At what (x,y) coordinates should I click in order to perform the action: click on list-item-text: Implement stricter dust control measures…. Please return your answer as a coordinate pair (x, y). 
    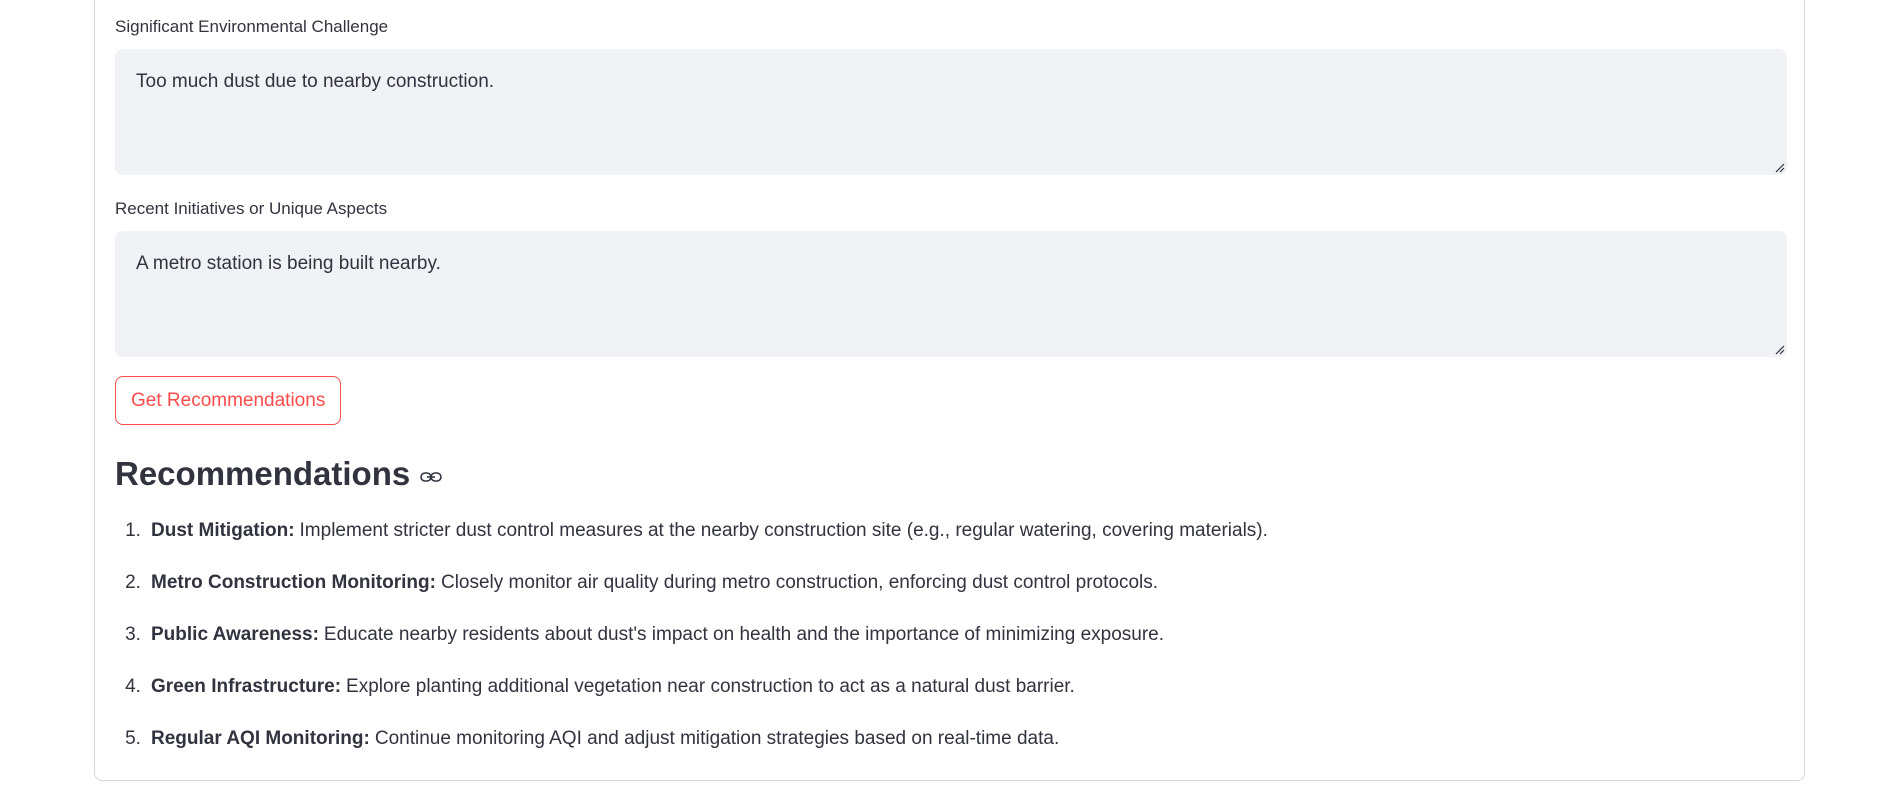
    Looking at the image, I should click on (783, 530).